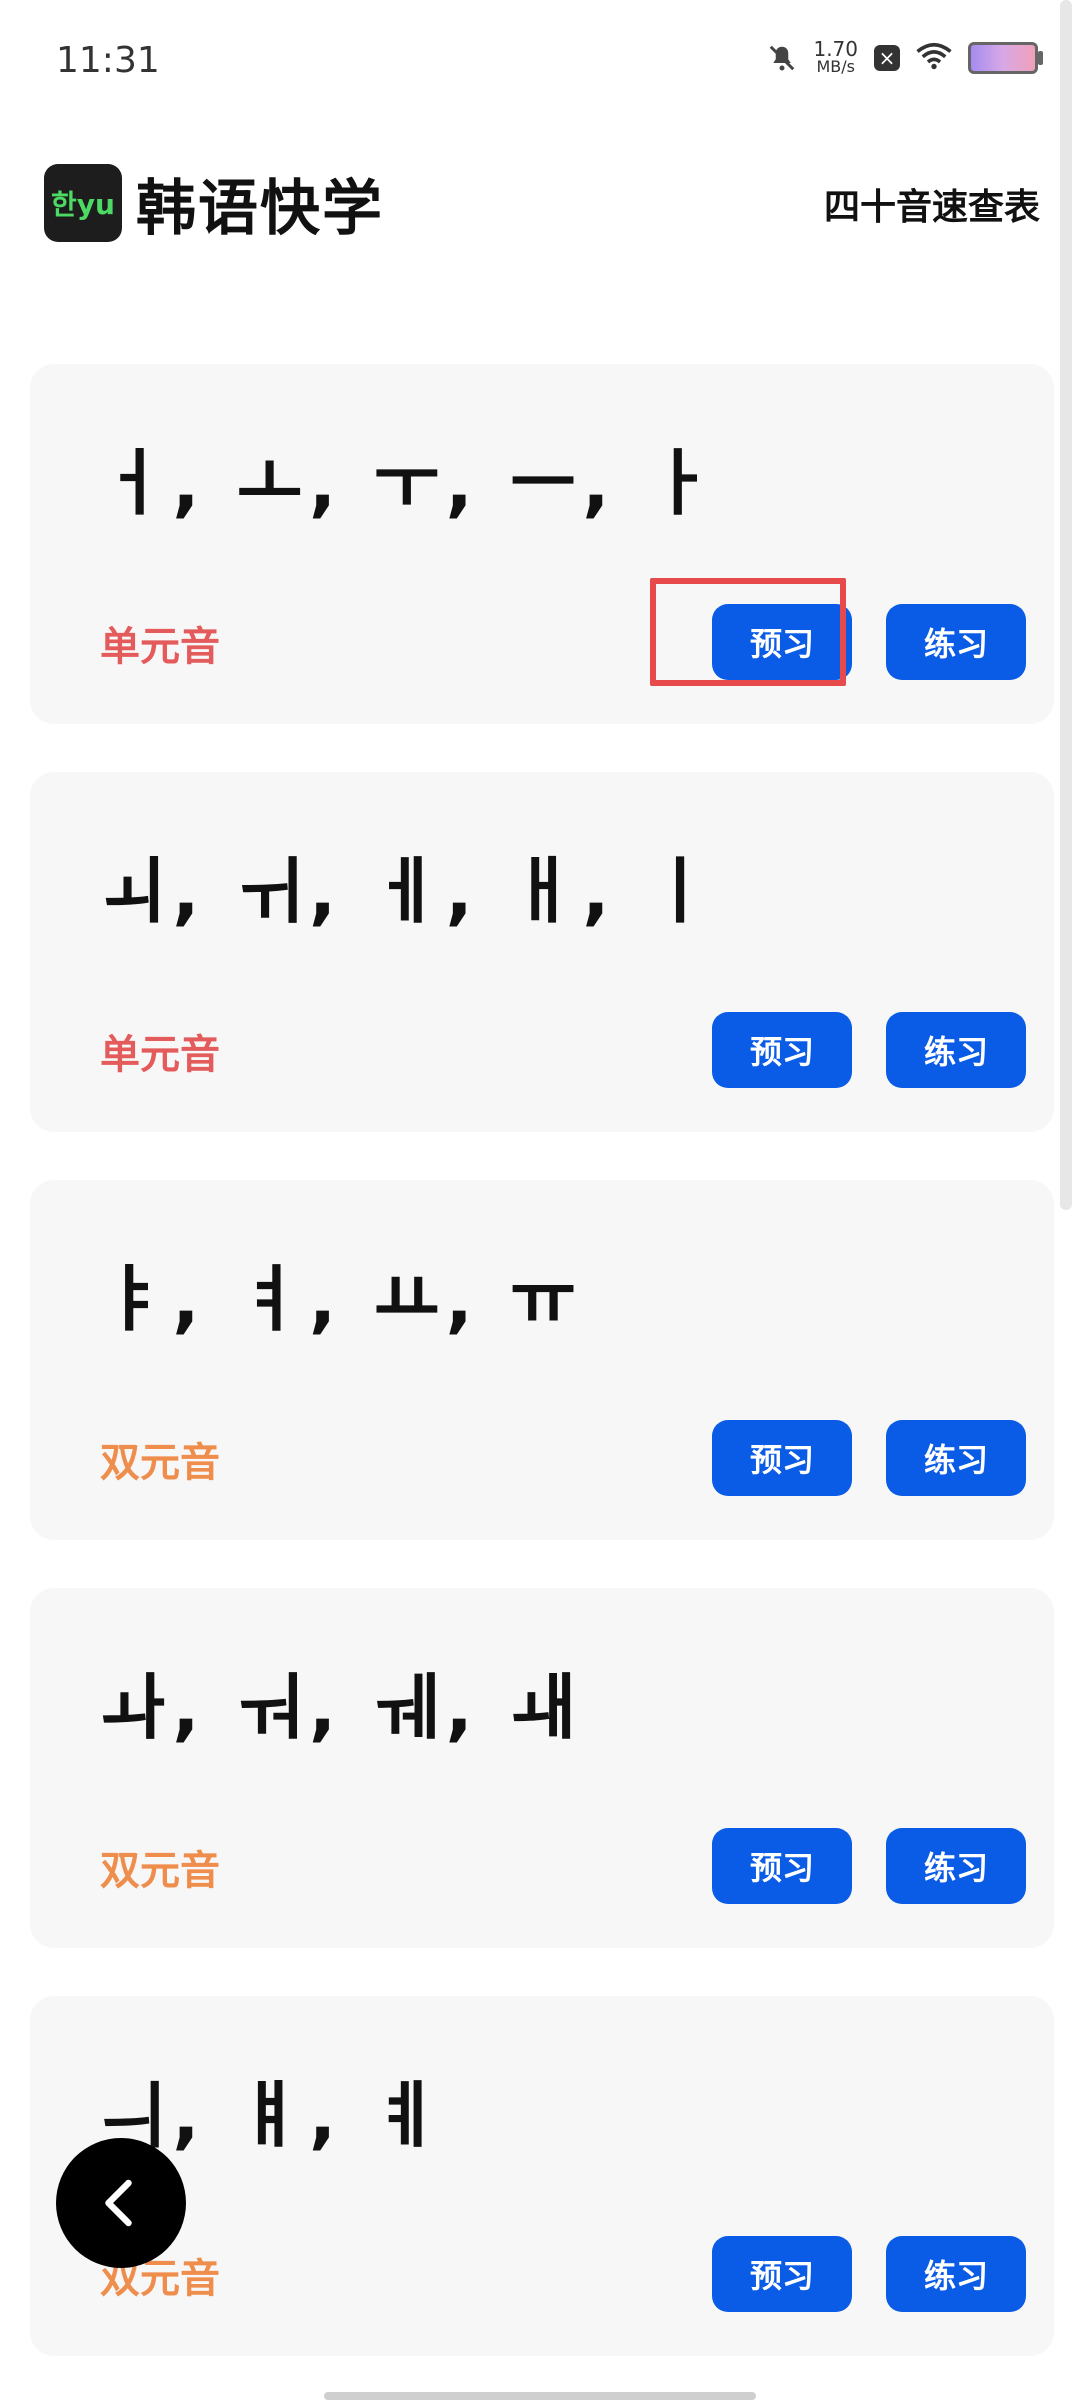  What do you see at coordinates (934, 58) in the screenshot?
I see `wifi-icon` at bounding box center [934, 58].